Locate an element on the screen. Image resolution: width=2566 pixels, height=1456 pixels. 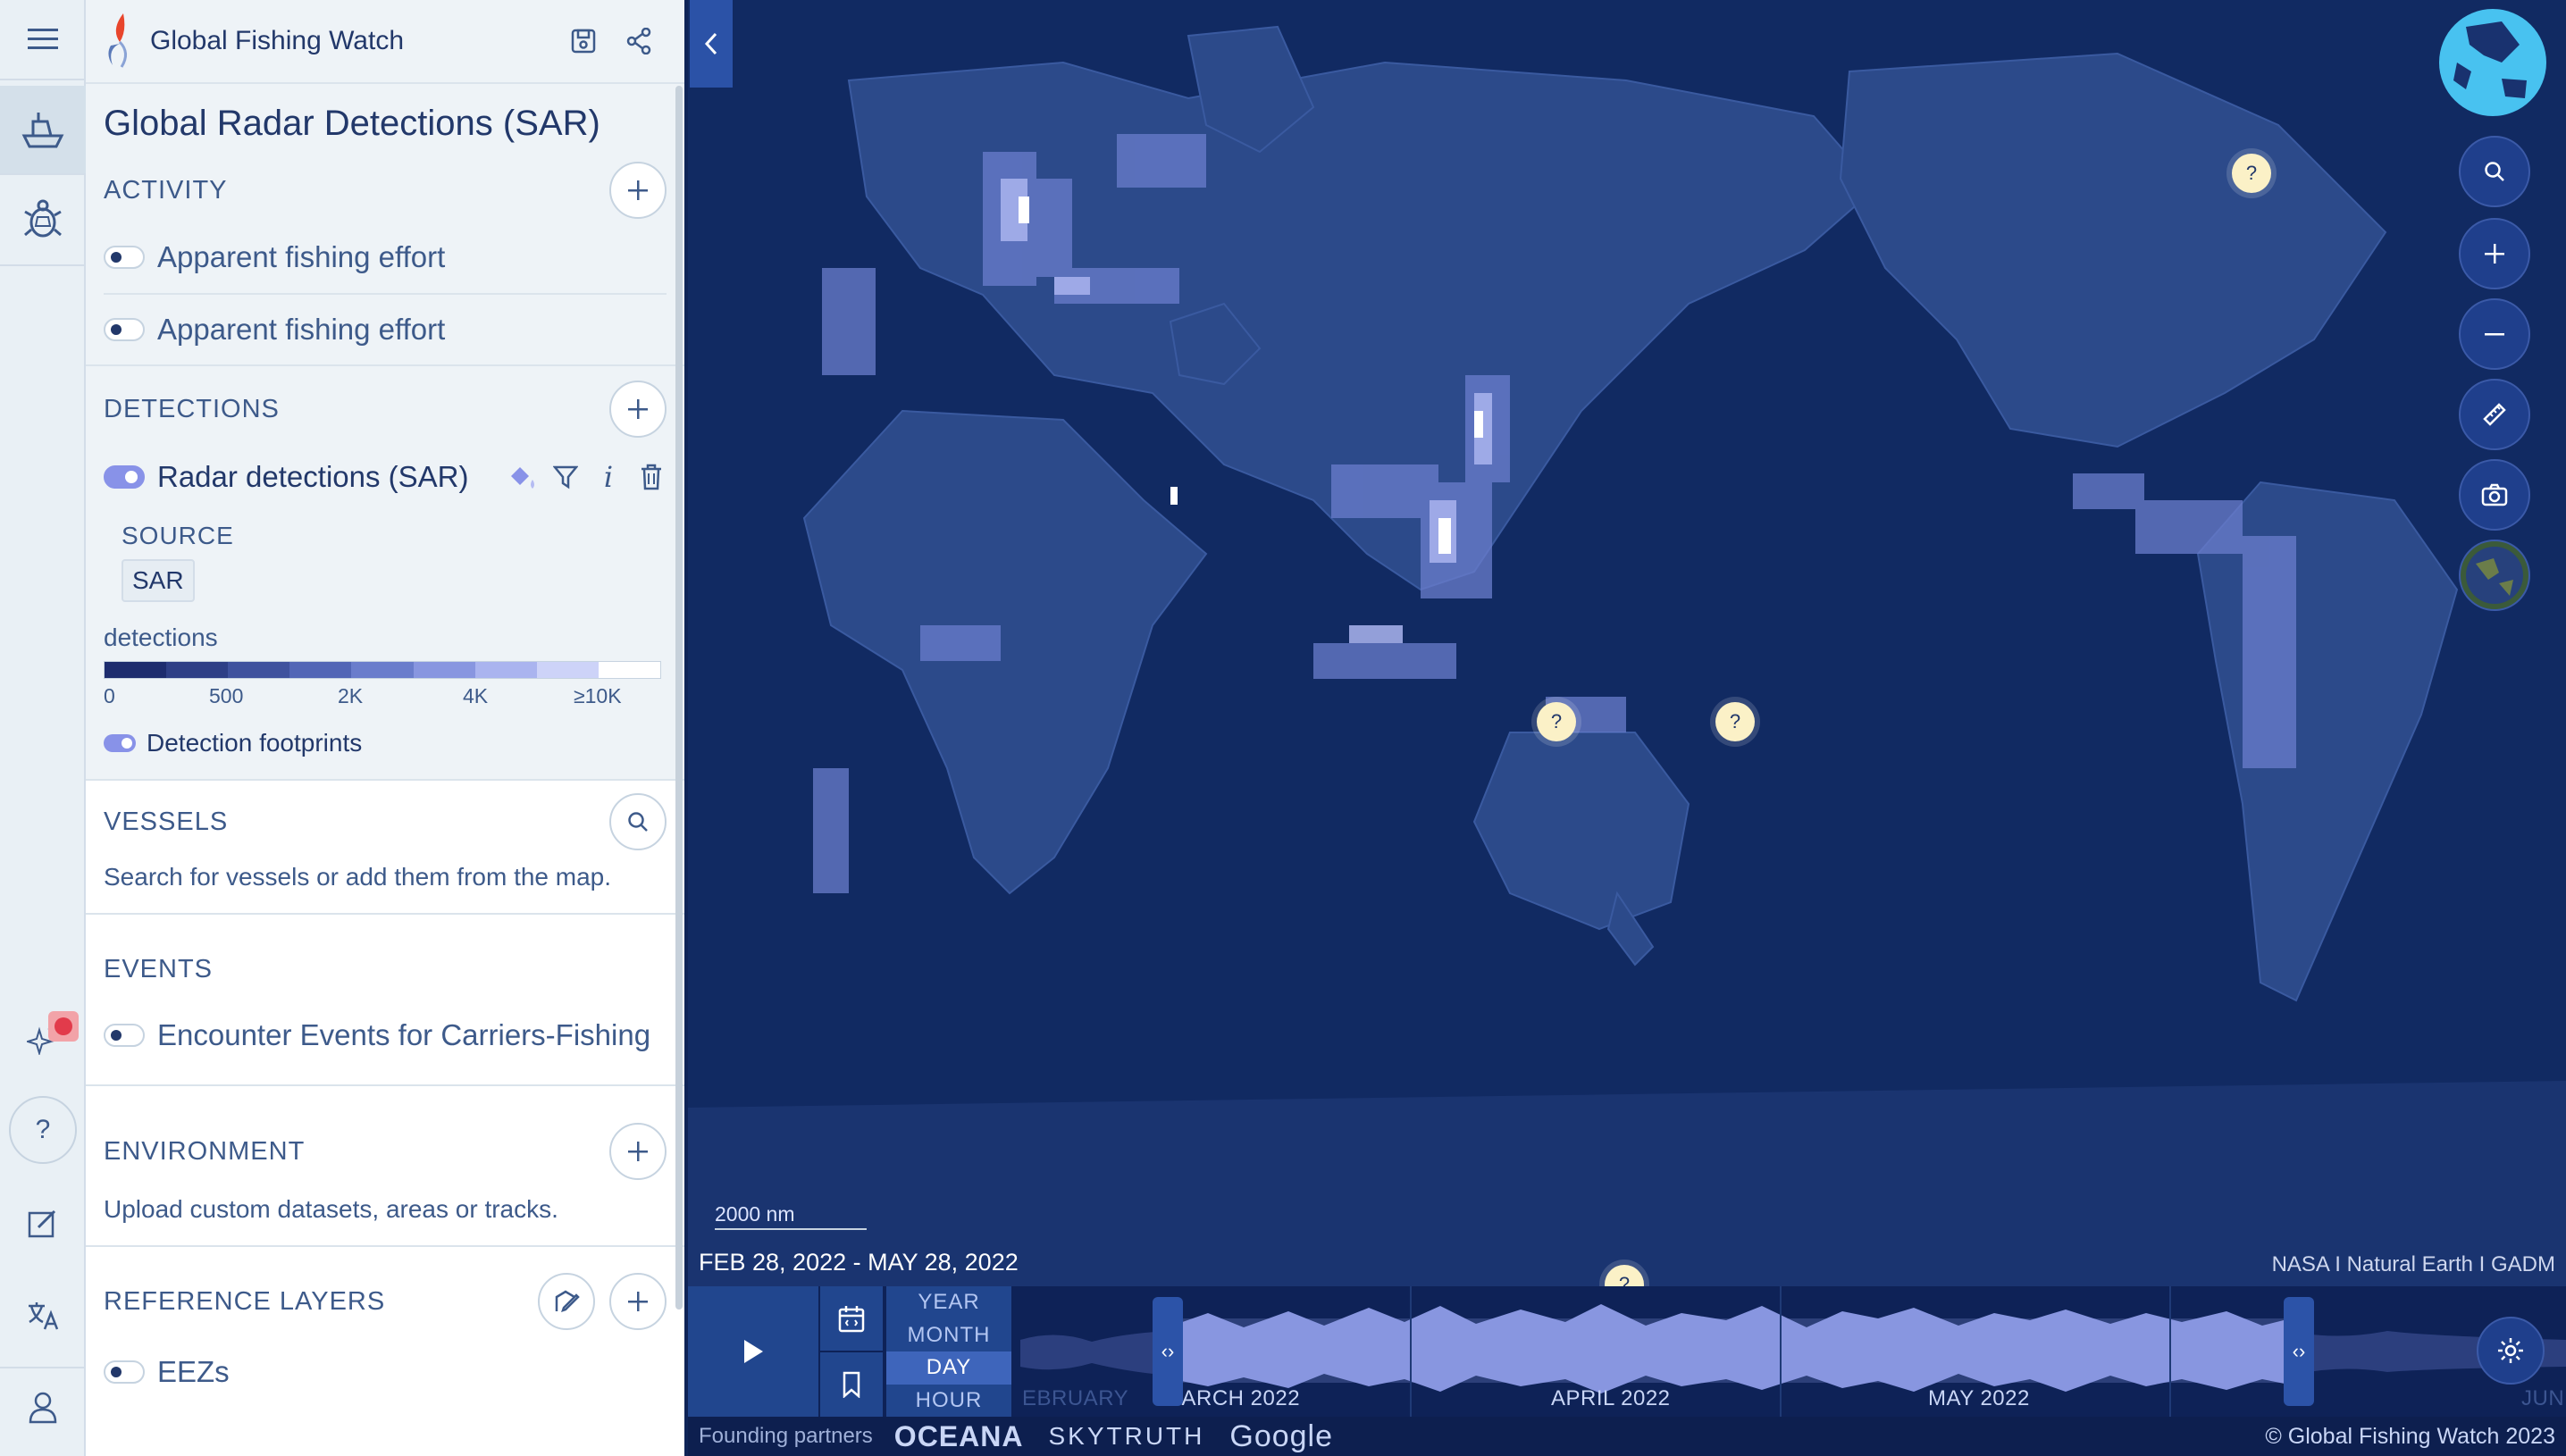
play-button is located at coordinates (753, 1351).